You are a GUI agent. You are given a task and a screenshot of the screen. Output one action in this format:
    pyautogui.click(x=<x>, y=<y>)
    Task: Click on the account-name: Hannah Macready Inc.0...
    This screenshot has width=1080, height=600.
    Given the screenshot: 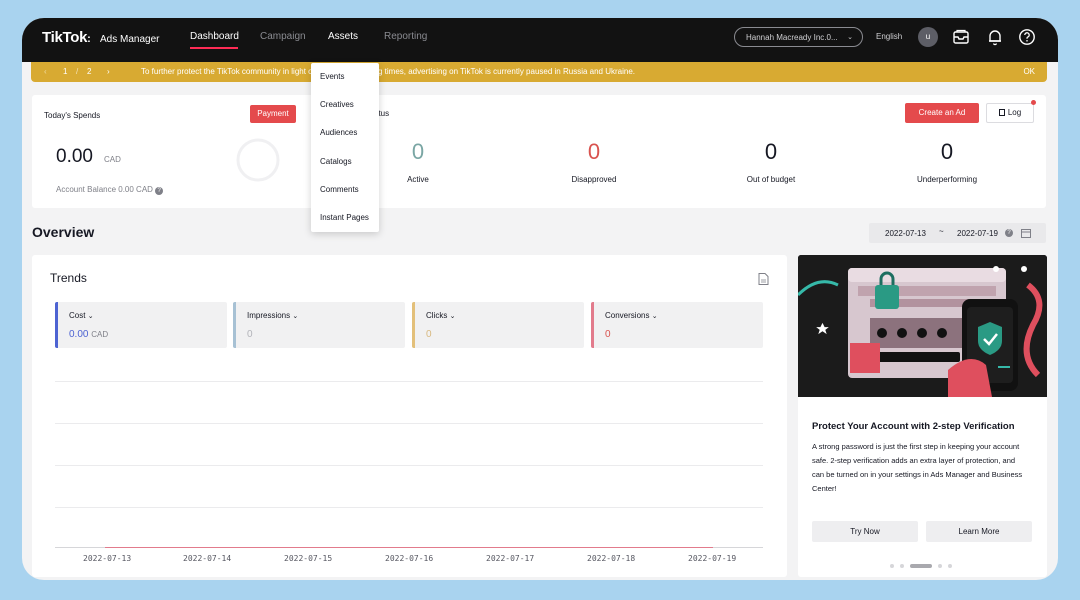 What is the action you would take?
    pyautogui.click(x=792, y=37)
    